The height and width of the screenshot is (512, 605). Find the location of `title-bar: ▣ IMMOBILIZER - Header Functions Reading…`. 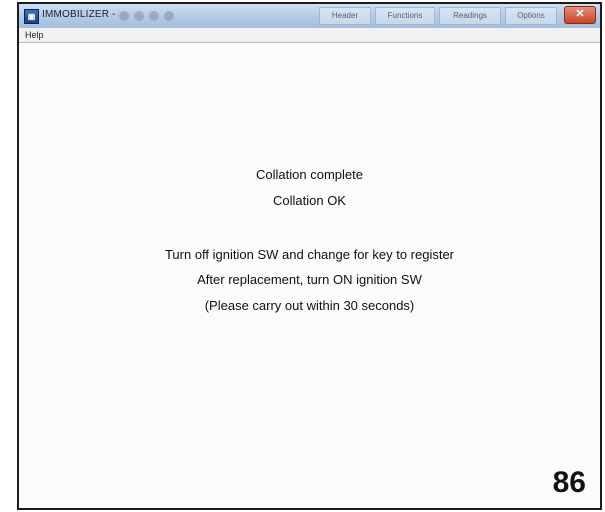

title-bar: ▣ IMMOBILIZER - Header Functions Reading… is located at coordinates (309, 16).